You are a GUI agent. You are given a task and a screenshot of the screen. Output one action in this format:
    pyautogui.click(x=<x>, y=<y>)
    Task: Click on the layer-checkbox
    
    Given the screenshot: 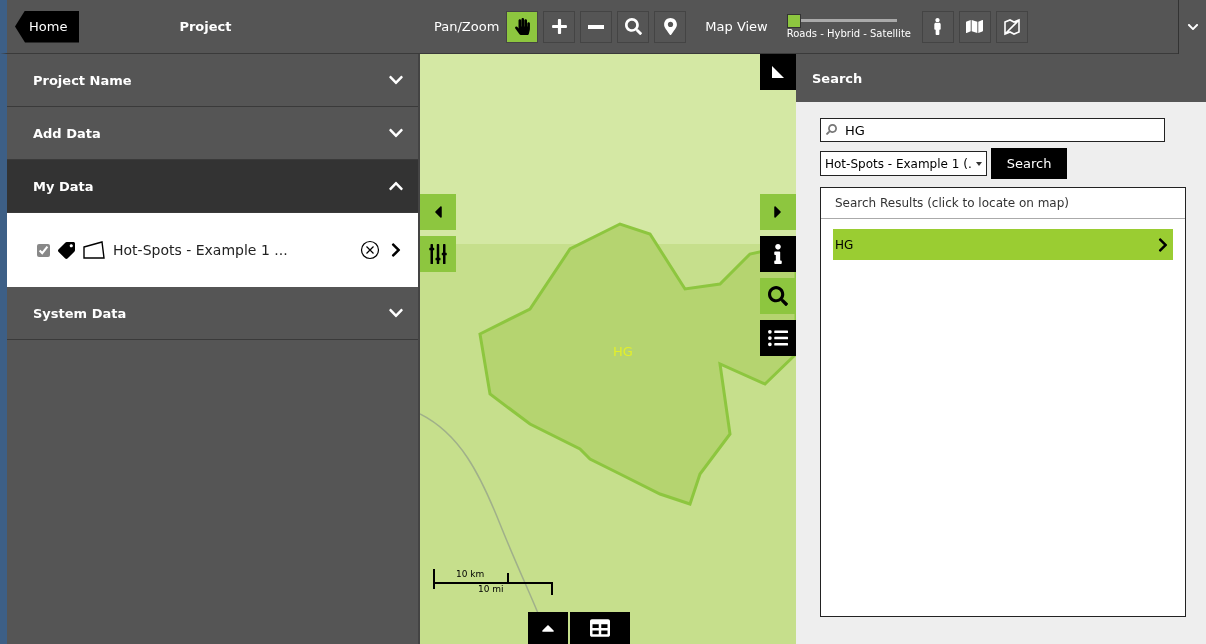 What is the action you would take?
    pyautogui.click(x=43, y=250)
    